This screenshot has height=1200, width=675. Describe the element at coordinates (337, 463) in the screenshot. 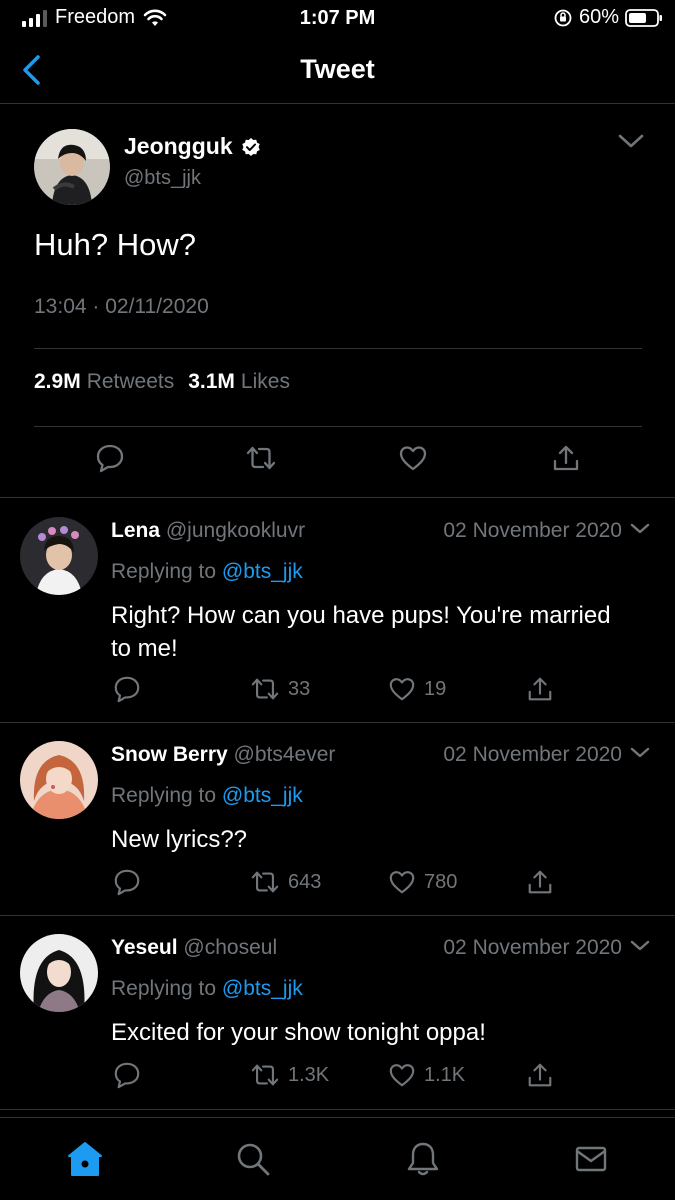

I see `tweet-actions` at that location.